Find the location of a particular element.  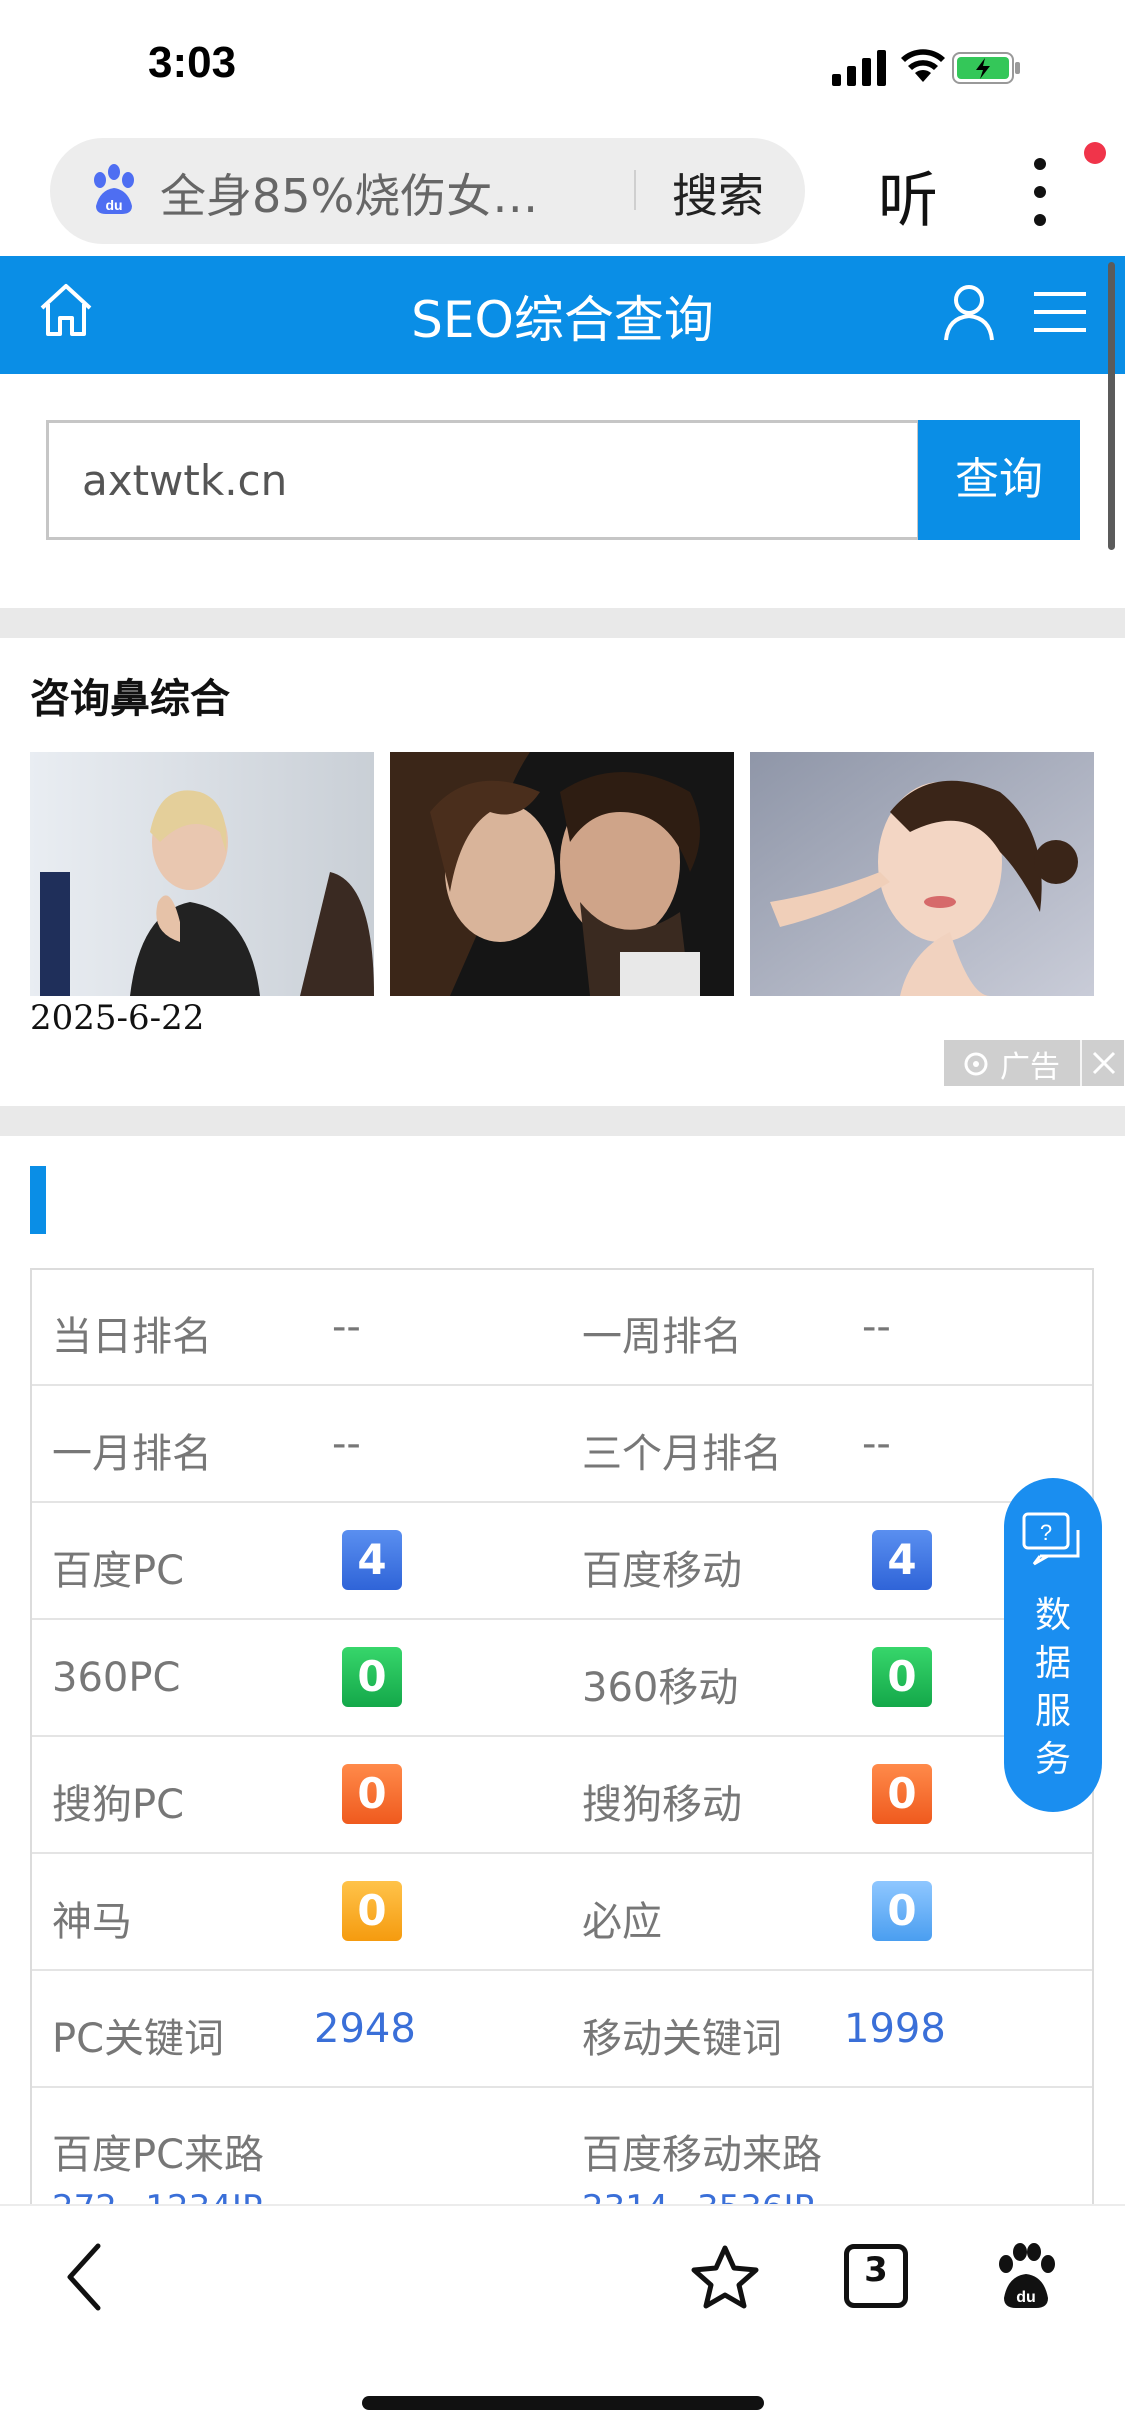

keyword-label: PC关键词 is located at coordinates (138, 2039).